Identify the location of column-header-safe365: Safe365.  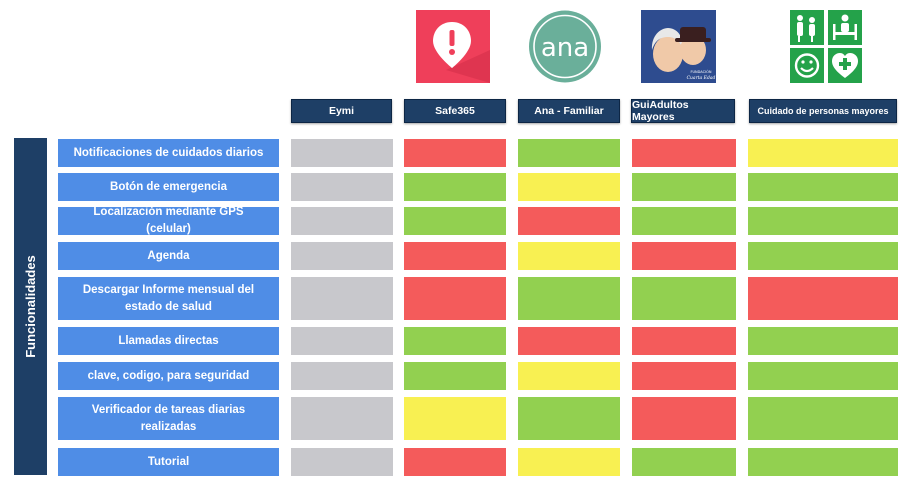
(455, 111).